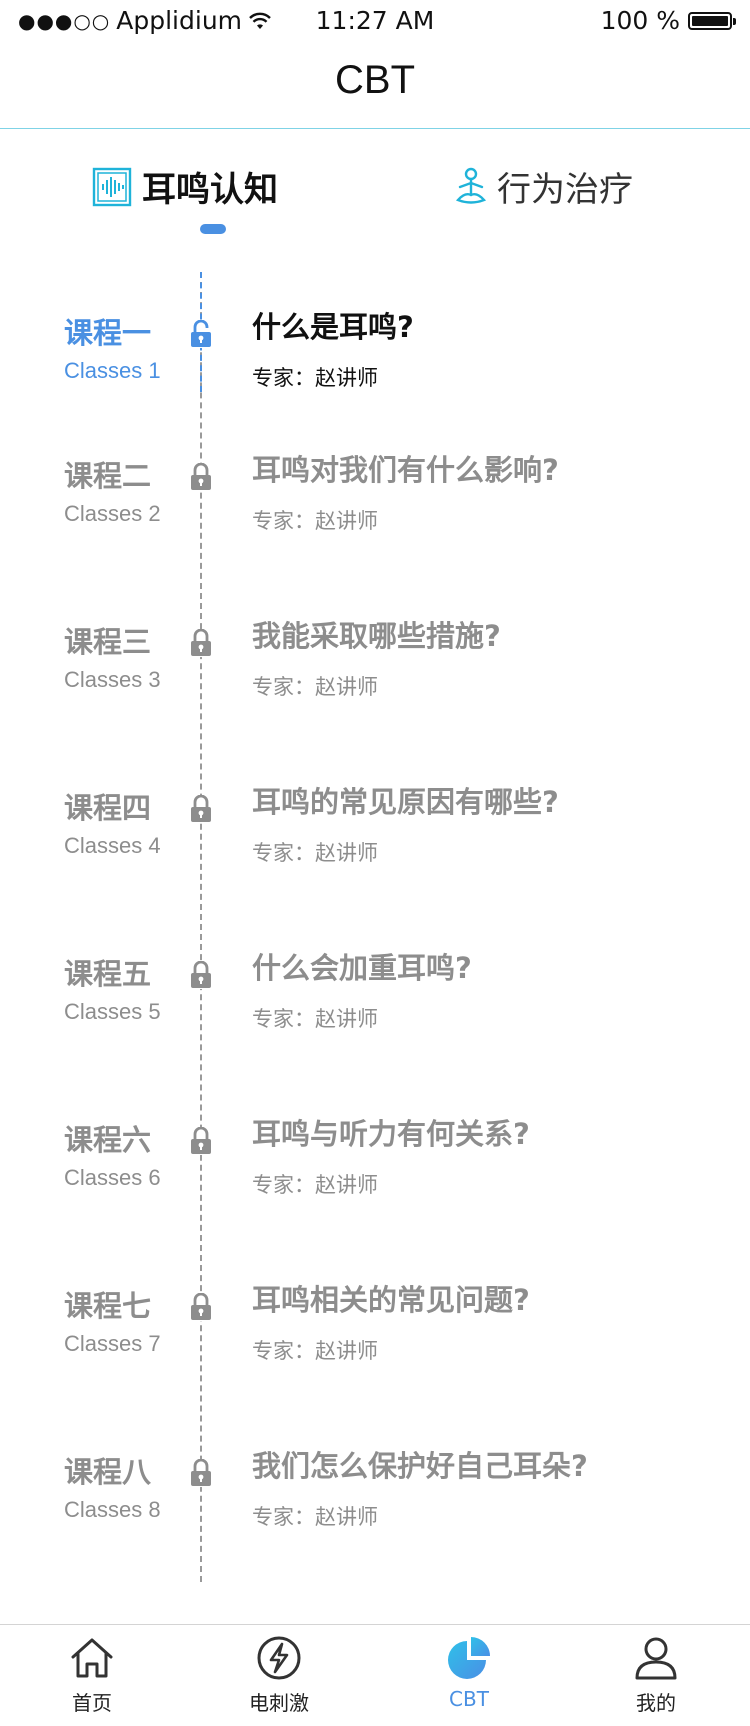  Describe the element at coordinates (375, 674) in the screenshot. I see `course-item-3: 课程三 Classes 3 我能采取哪些措施? 专家：赵讲师` at that location.